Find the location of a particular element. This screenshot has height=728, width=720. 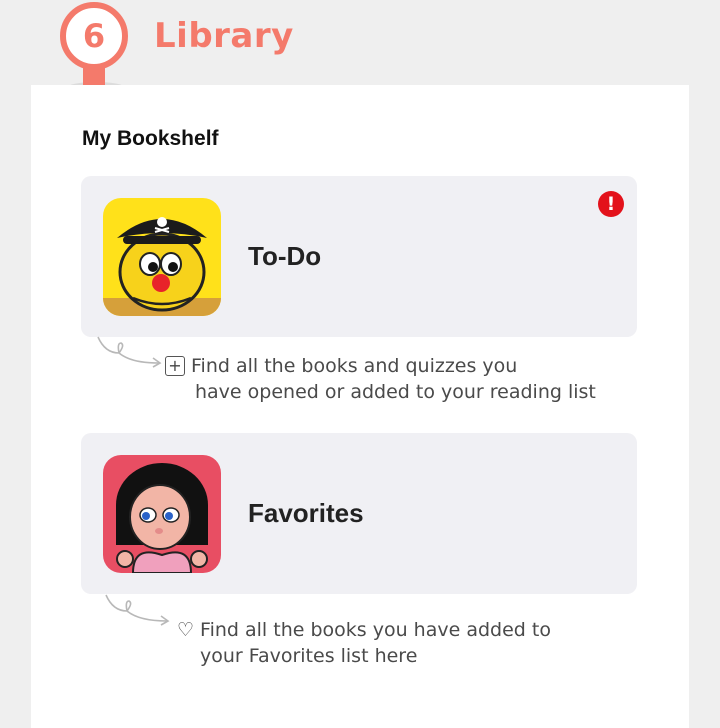

bookshelf-heading: My Bookshelf is located at coordinates (150, 138).